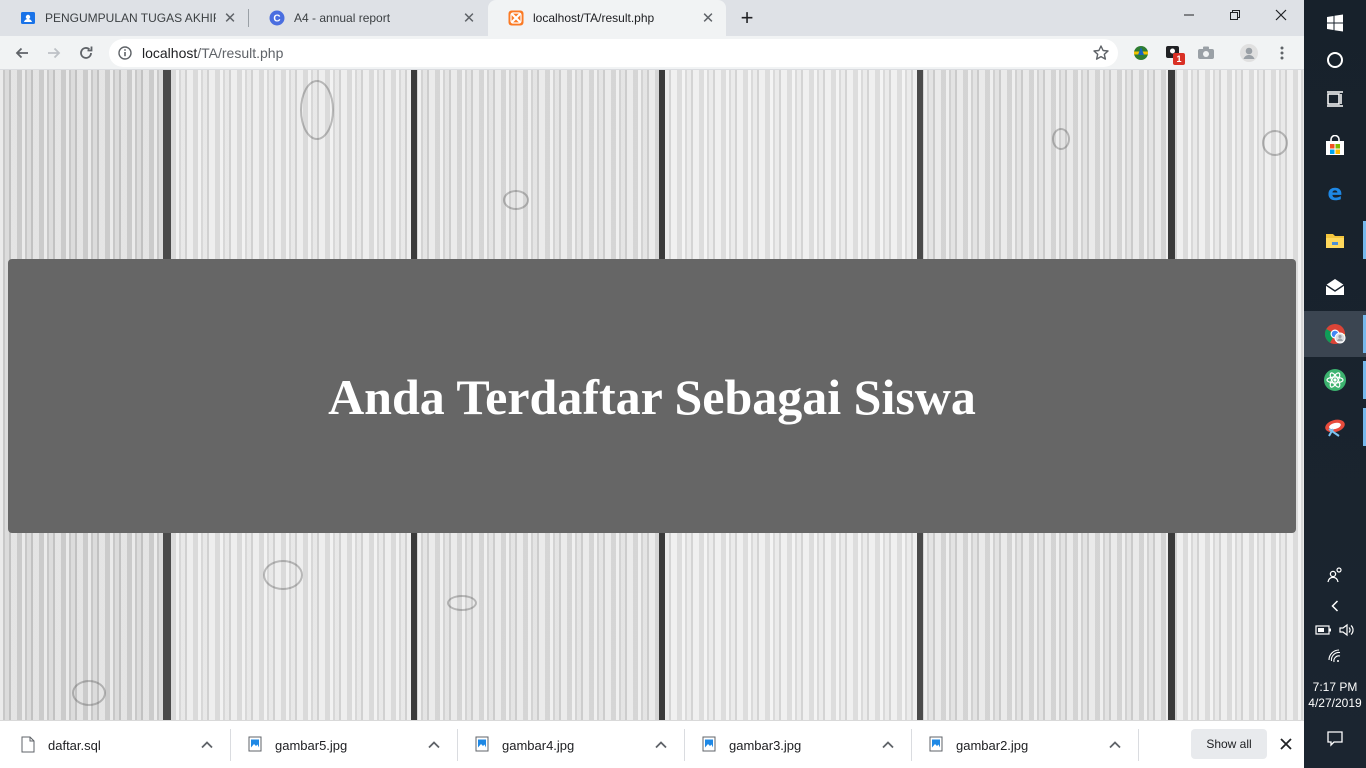 The width and height of the screenshot is (1366, 768). Describe the element at coordinates (1335, 23) in the screenshot. I see `windows-logo-icon` at that location.